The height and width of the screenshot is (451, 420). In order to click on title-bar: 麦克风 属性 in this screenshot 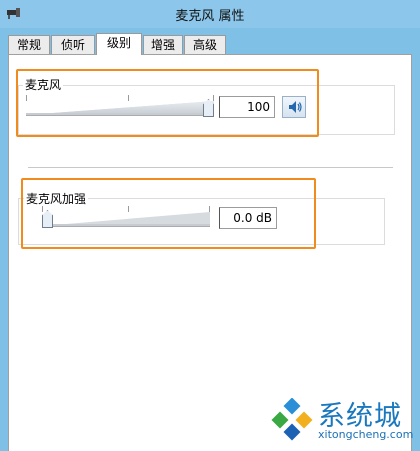, I will do `click(210, 14)`.